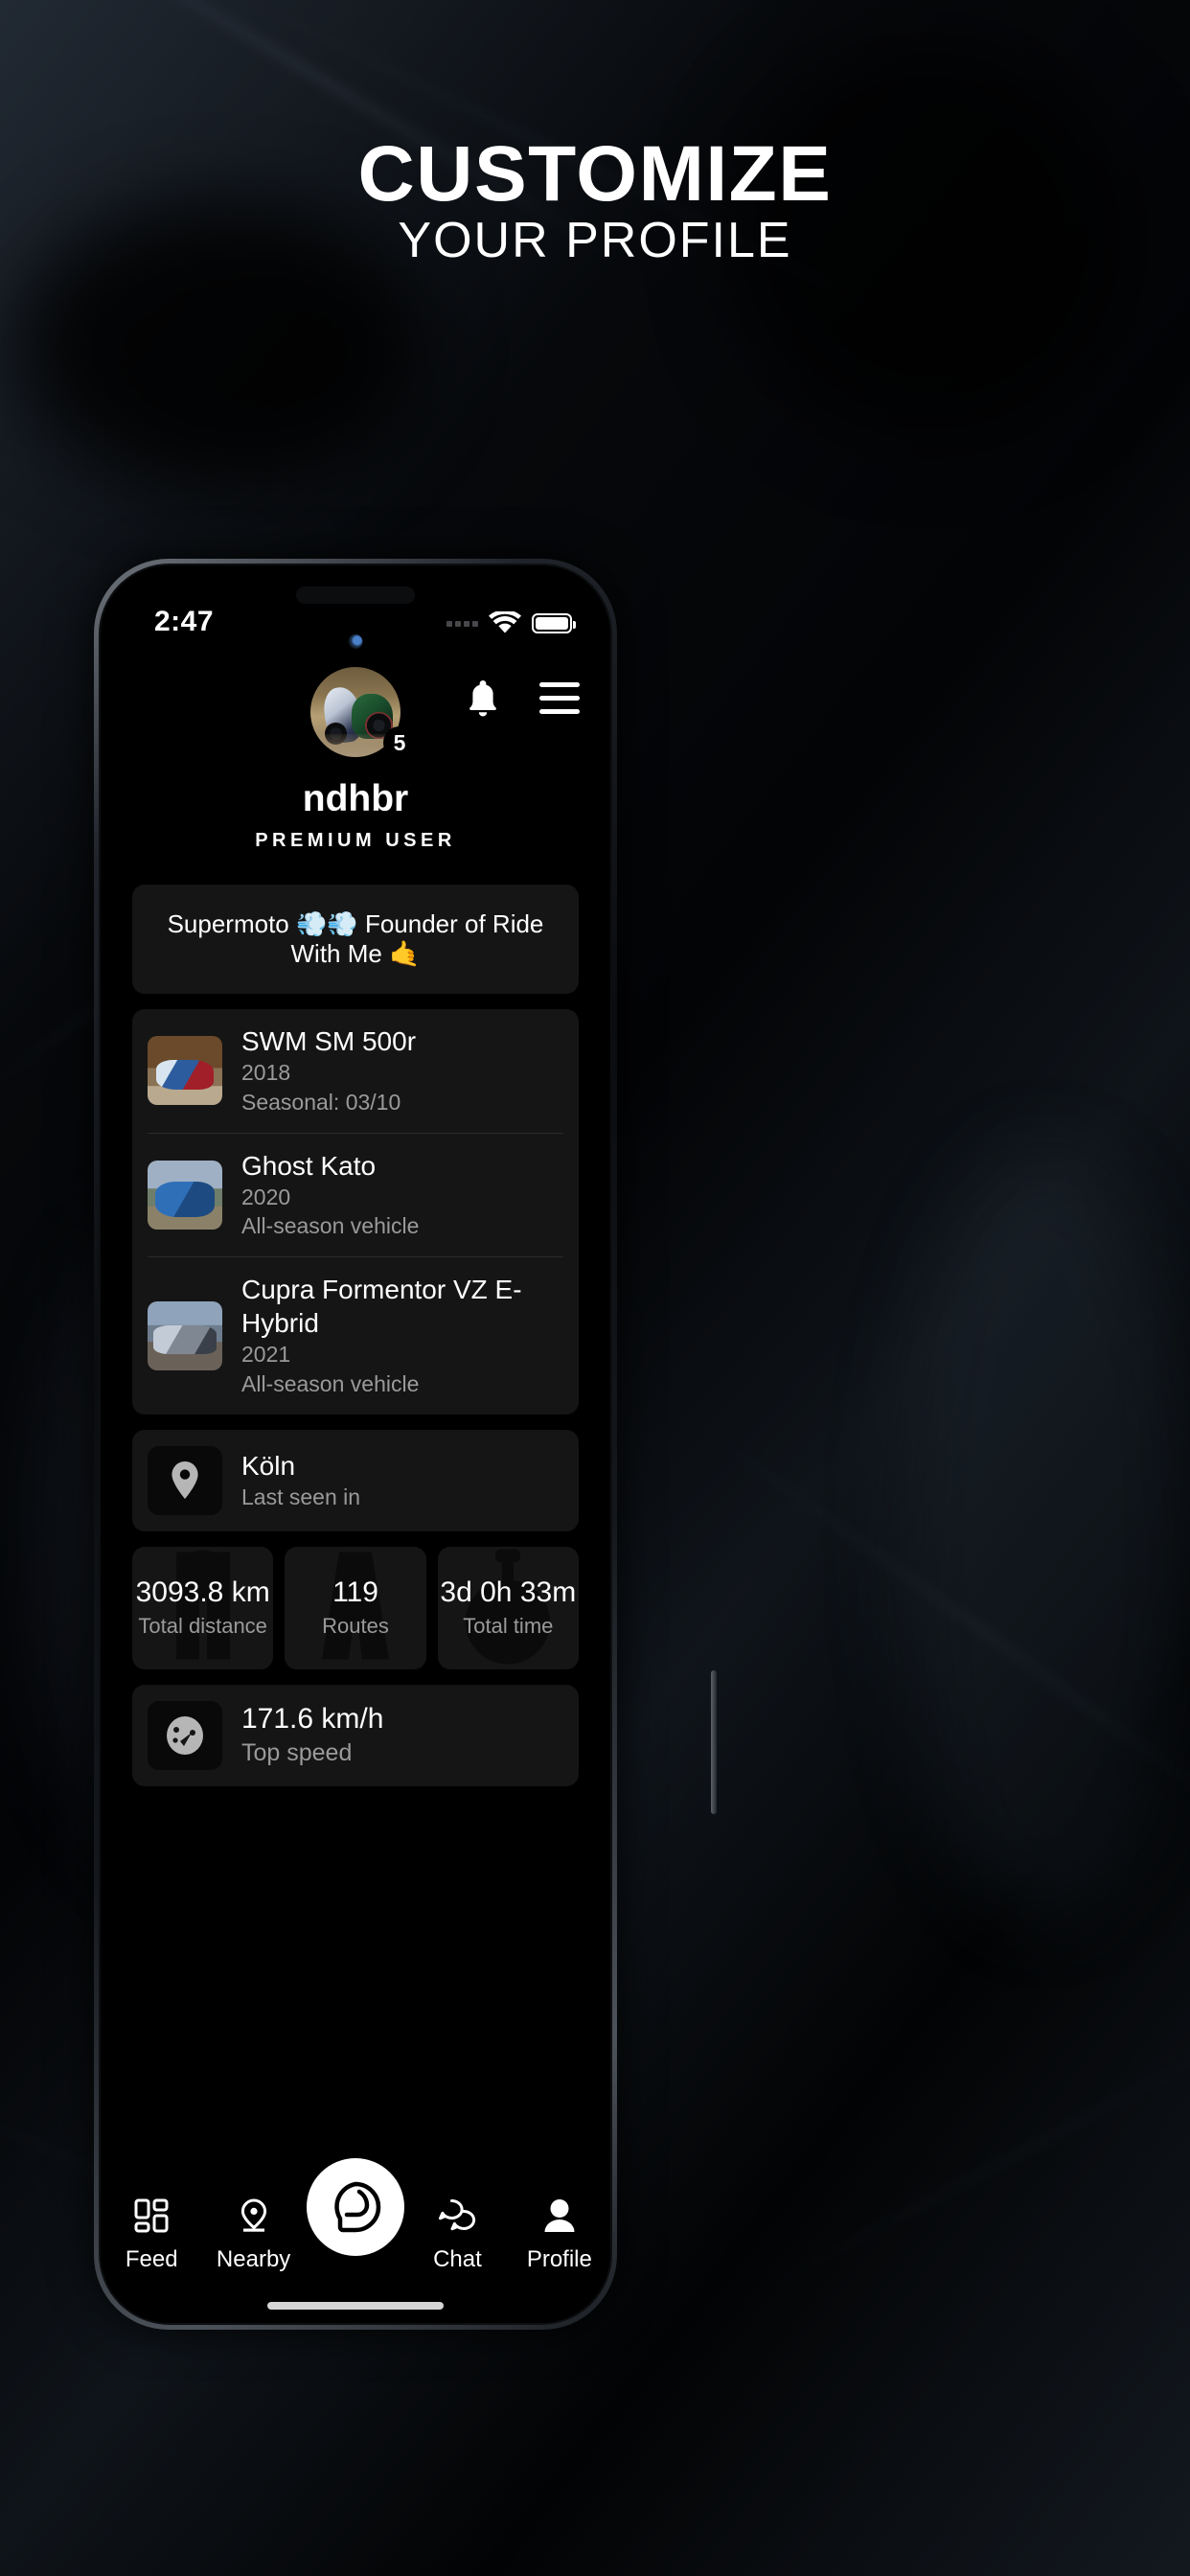 The height and width of the screenshot is (2576, 1190). What do you see at coordinates (151, 2259) in the screenshot?
I see `tab-label: Feed` at bounding box center [151, 2259].